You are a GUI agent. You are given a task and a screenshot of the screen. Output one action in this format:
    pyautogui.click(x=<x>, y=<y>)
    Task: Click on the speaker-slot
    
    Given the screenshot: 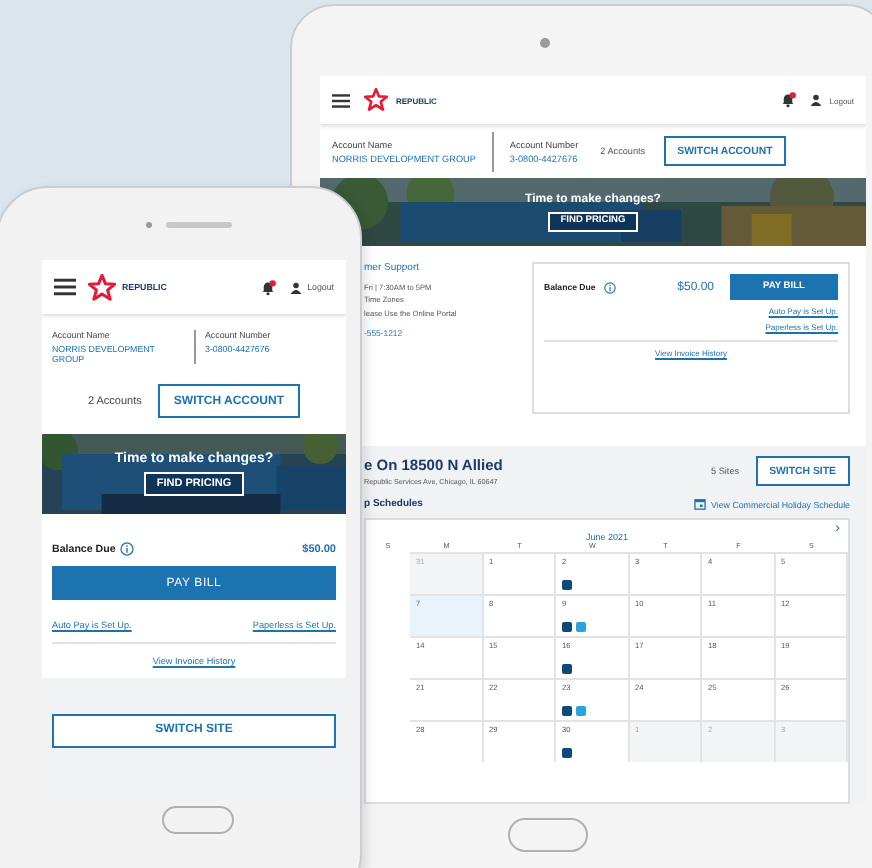 What is the action you would take?
    pyautogui.click(x=199, y=225)
    